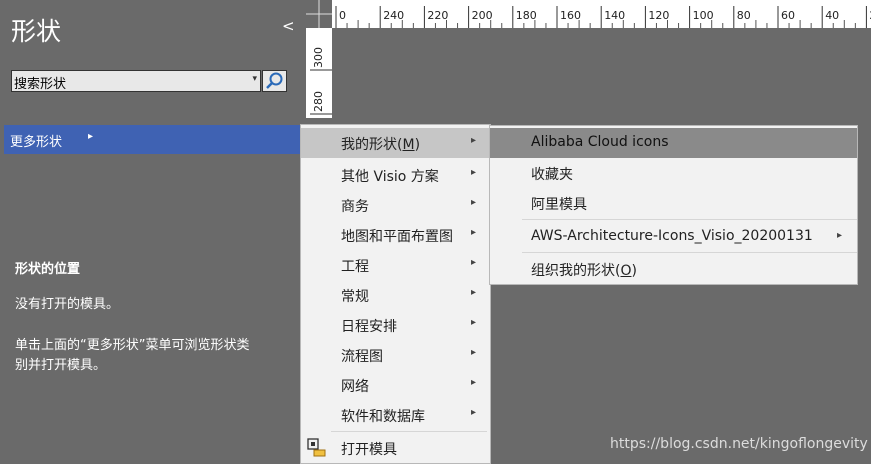 The width and height of the screenshot is (871, 464). Describe the element at coordinates (369, 450) in the screenshot. I see `menu-item-label: 打开模具` at that location.